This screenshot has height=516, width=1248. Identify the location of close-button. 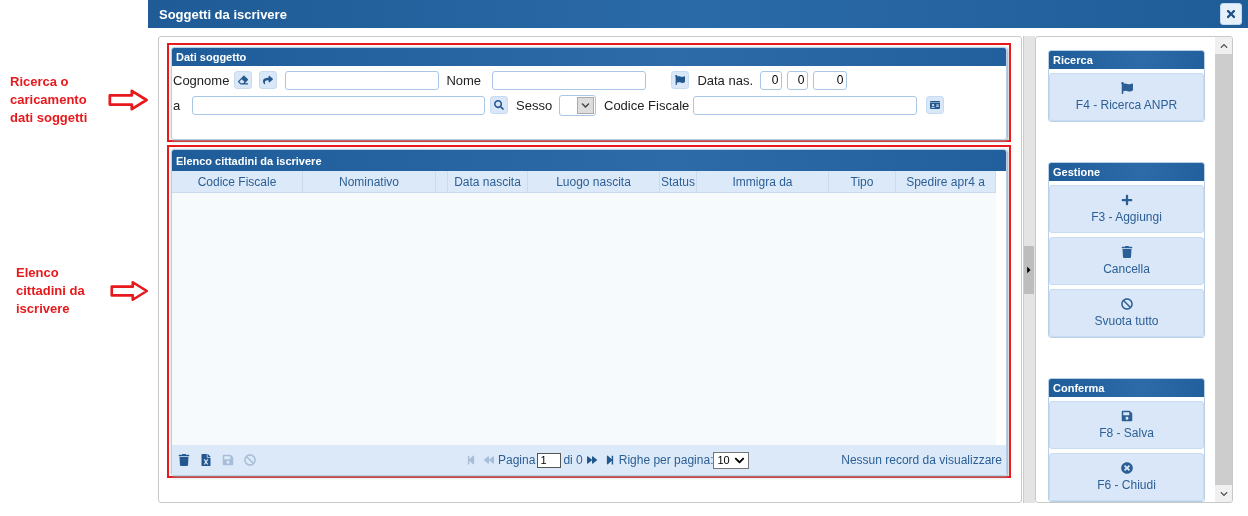
(1231, 14).